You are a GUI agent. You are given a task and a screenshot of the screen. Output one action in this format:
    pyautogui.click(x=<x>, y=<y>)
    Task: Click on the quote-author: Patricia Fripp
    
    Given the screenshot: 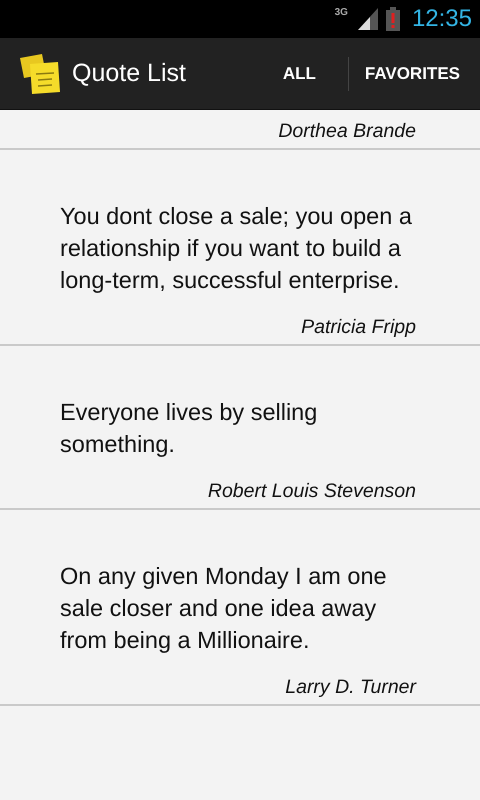 What is the action you would take?
    pyautogui.click(x=358, y=327)
    